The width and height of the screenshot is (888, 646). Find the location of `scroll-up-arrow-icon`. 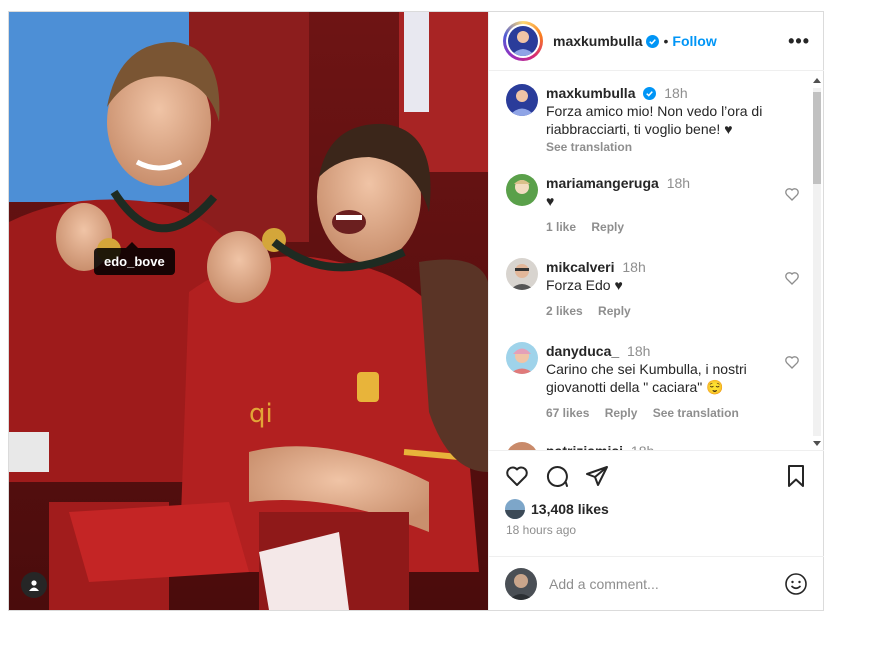

scroll-up-arrow-icon is located at coordinates (817, 80).